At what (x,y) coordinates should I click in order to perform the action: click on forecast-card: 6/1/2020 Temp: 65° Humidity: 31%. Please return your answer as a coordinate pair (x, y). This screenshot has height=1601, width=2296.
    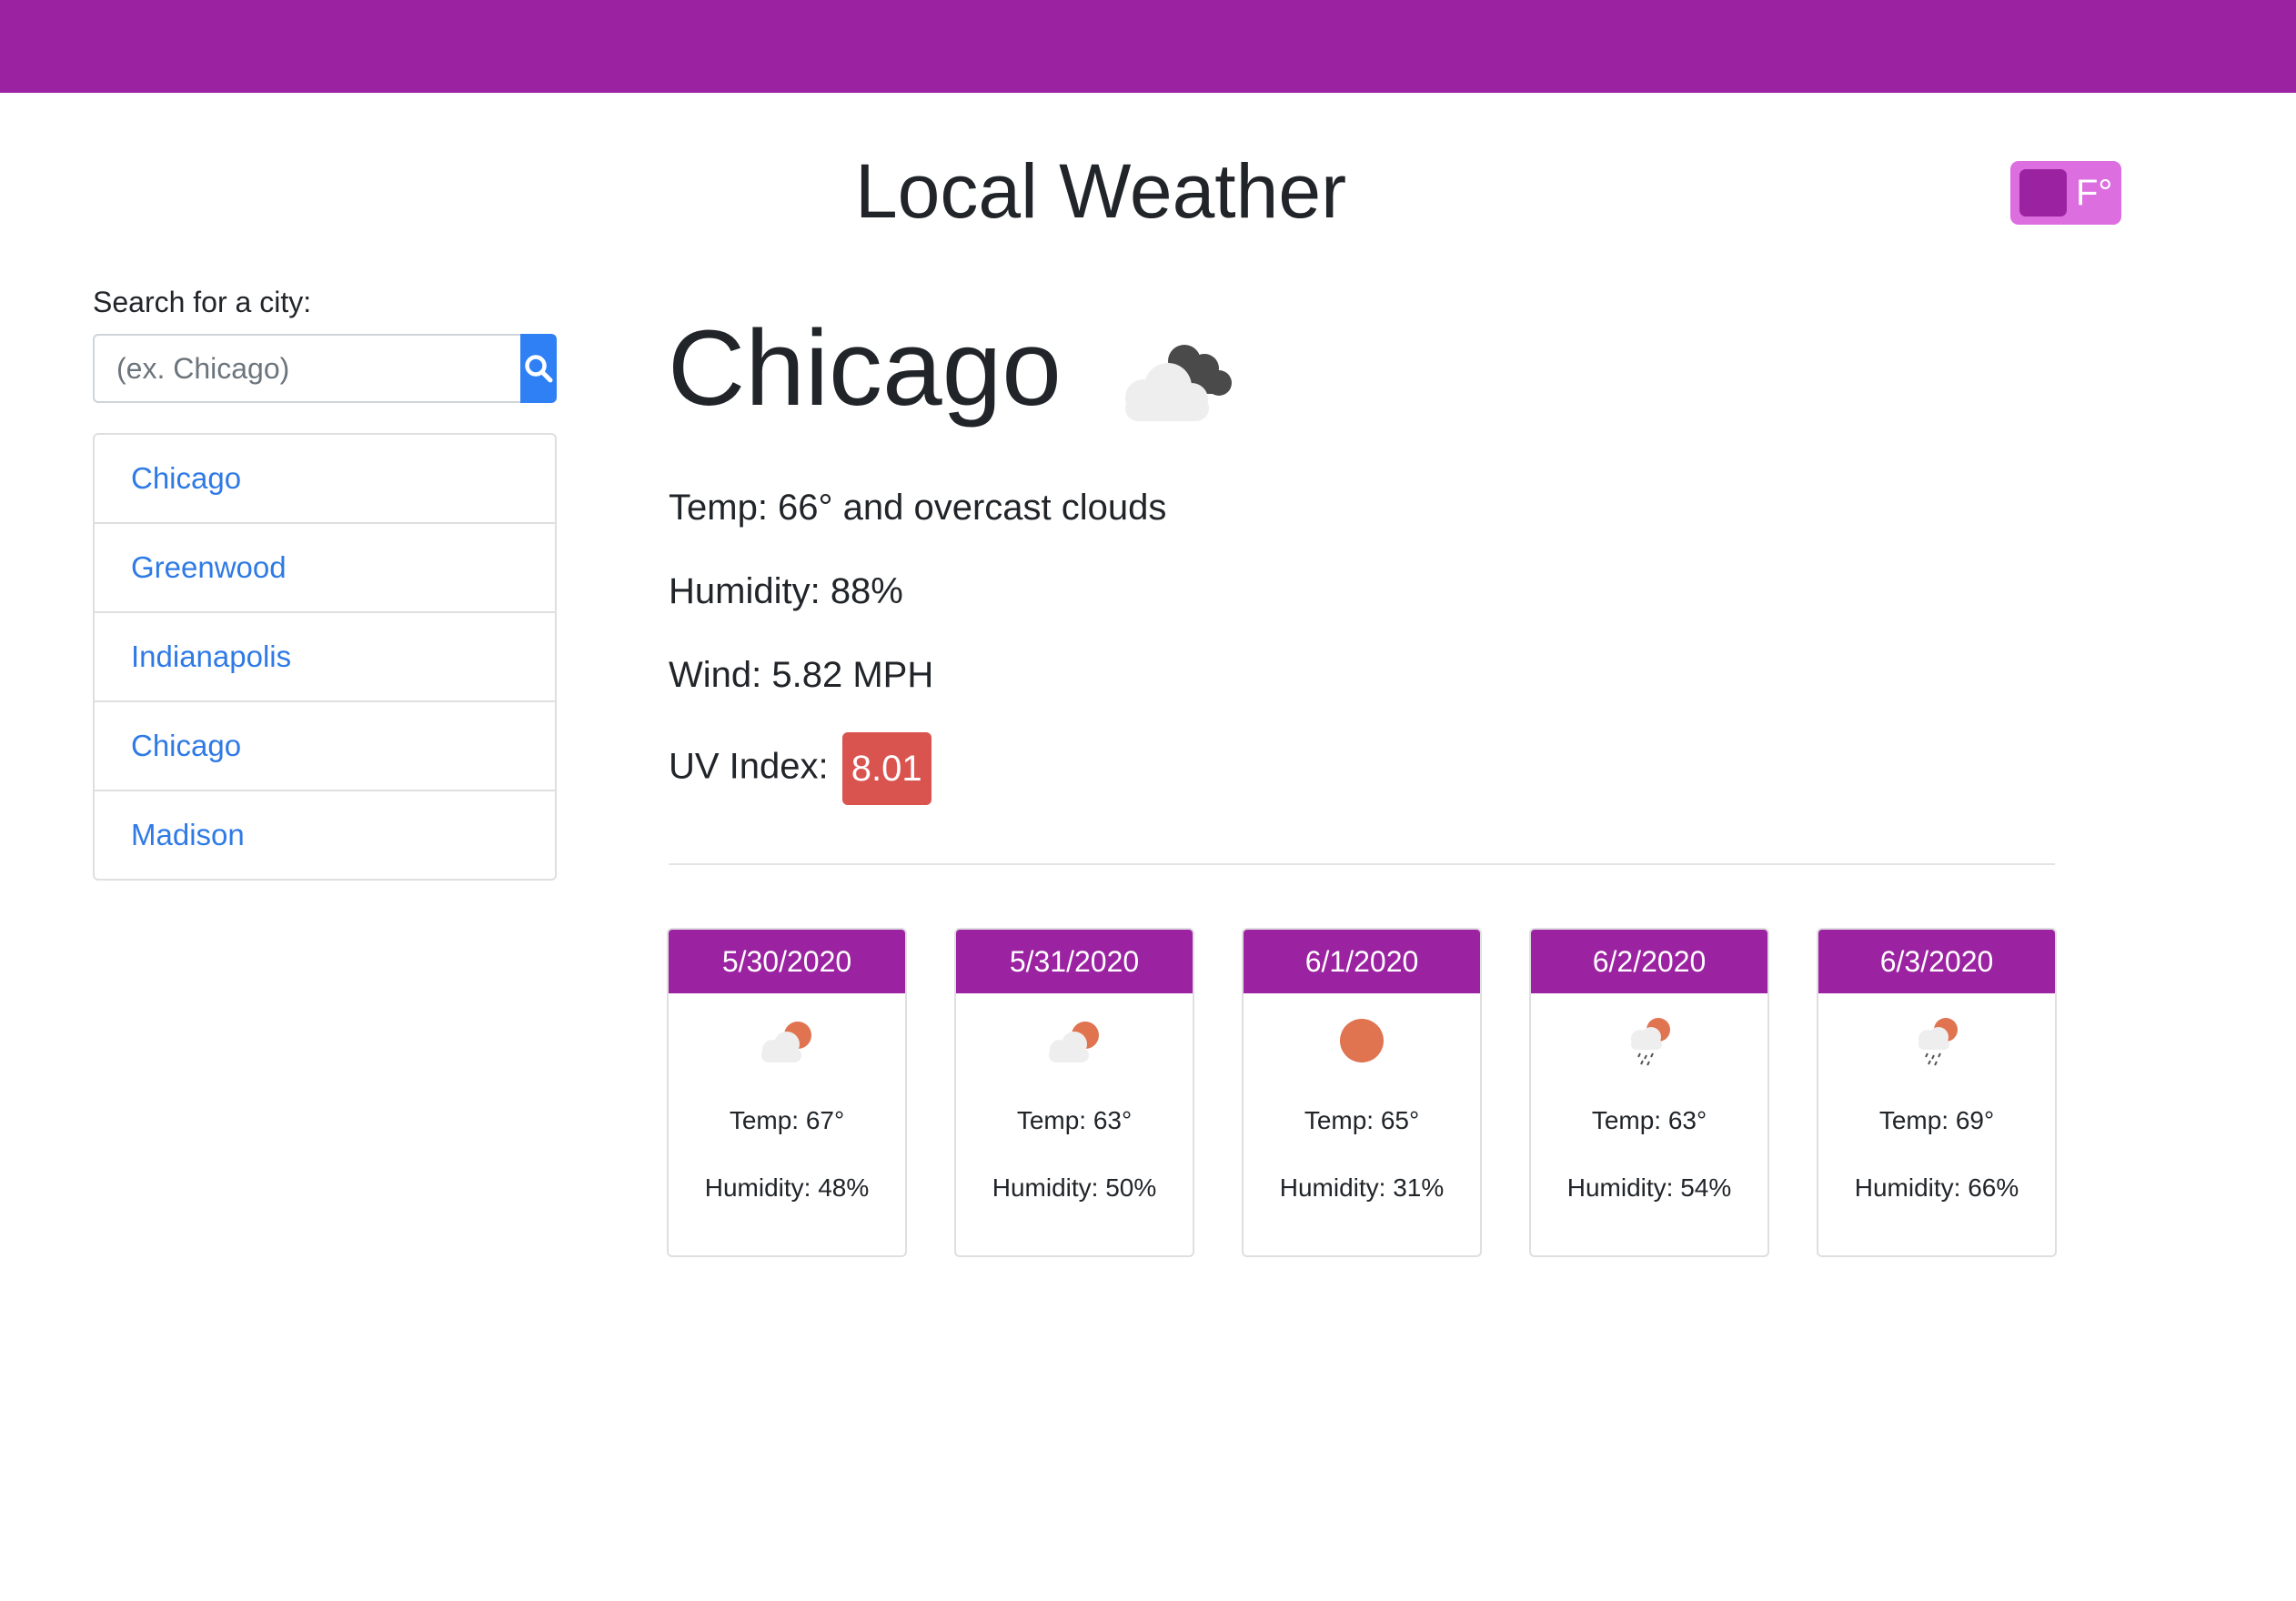
    Looking at the image, I should click on (1362, 1092).